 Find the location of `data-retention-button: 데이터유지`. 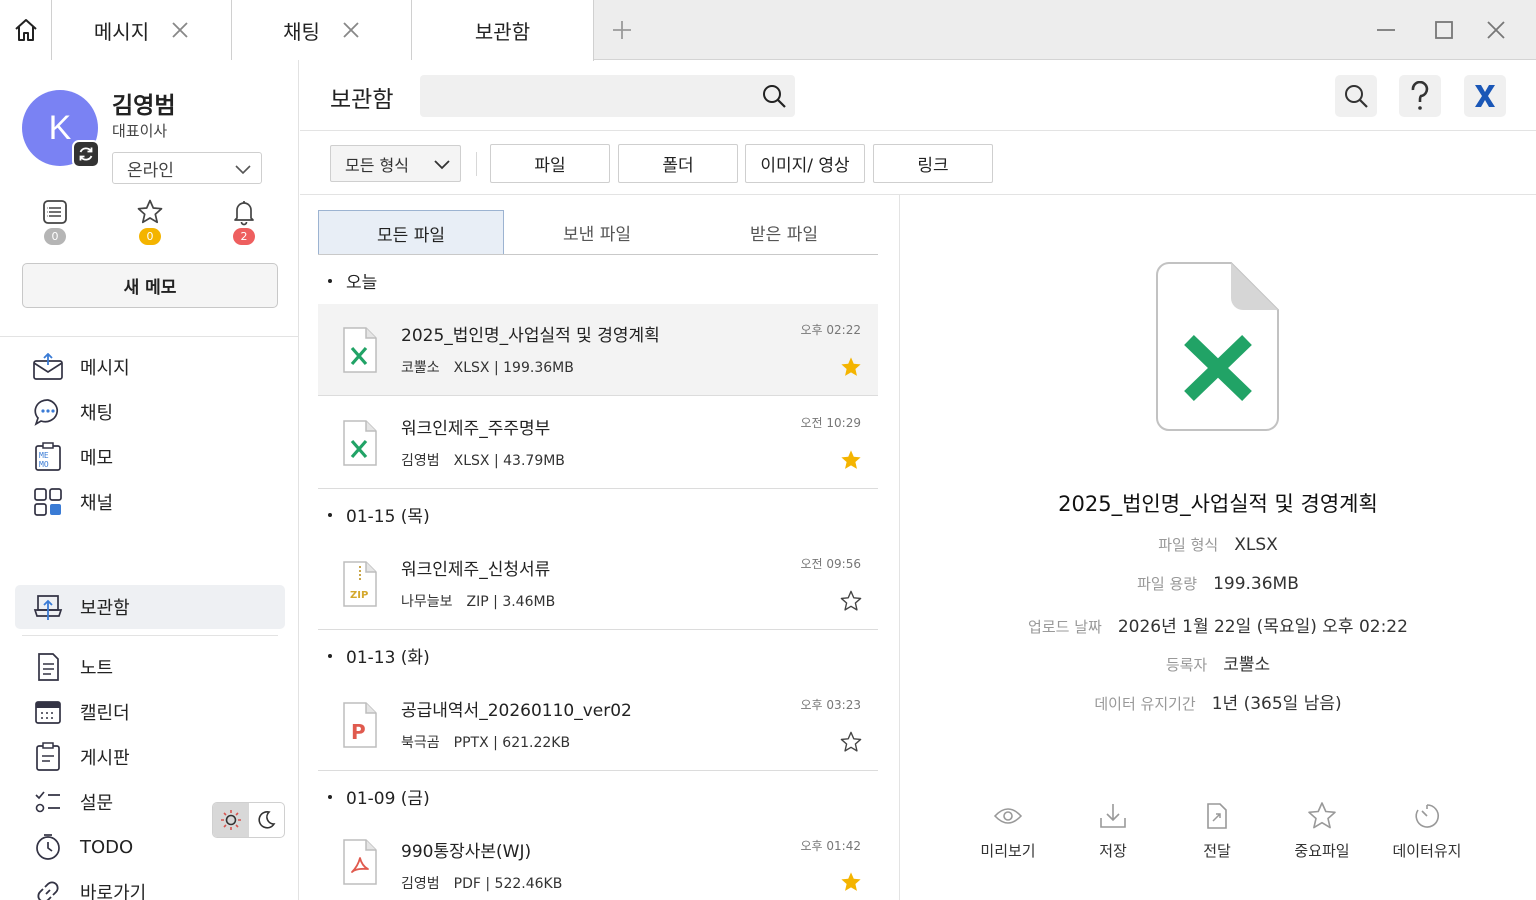

data-retention-button: 데이터유지 is located at coordinates (1427, 830).